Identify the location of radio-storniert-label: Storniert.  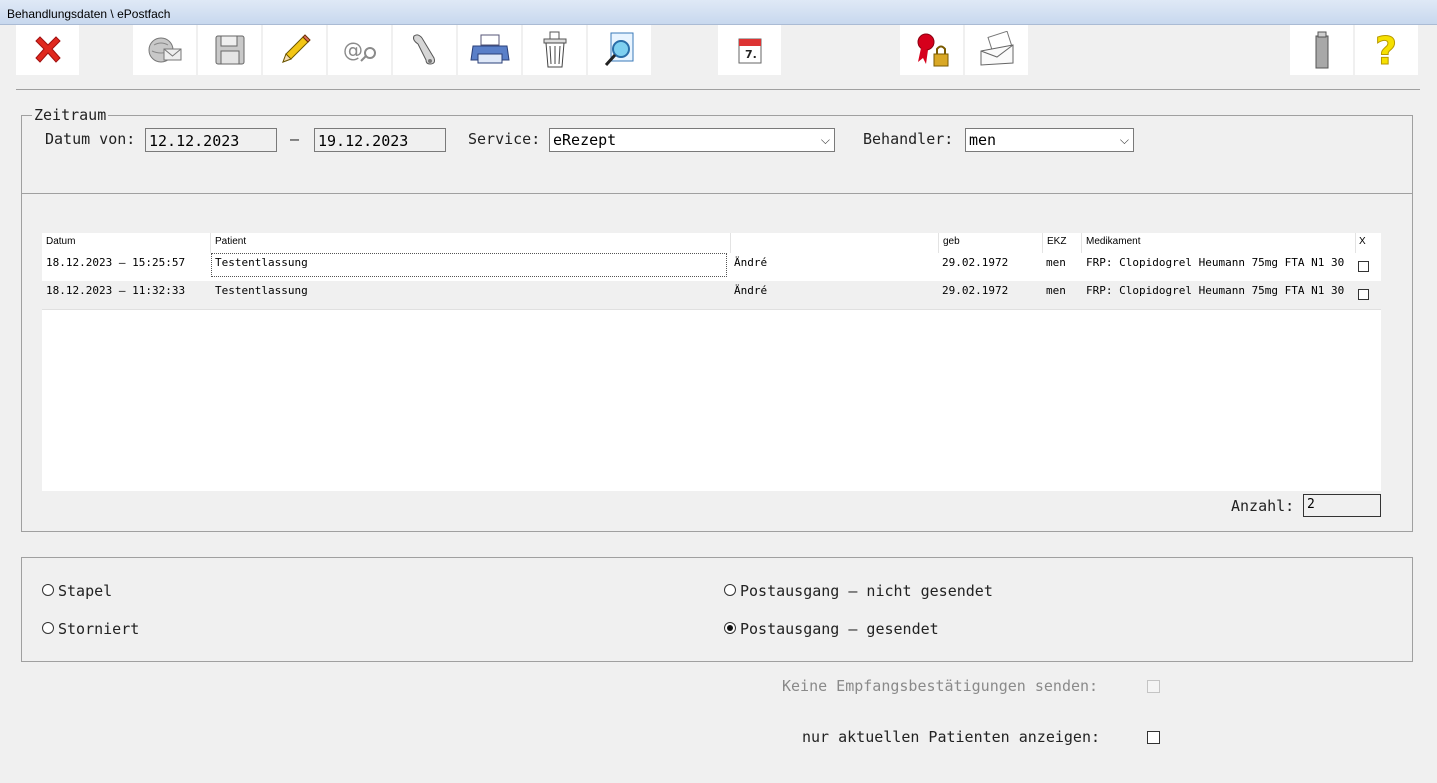
(98, 629).